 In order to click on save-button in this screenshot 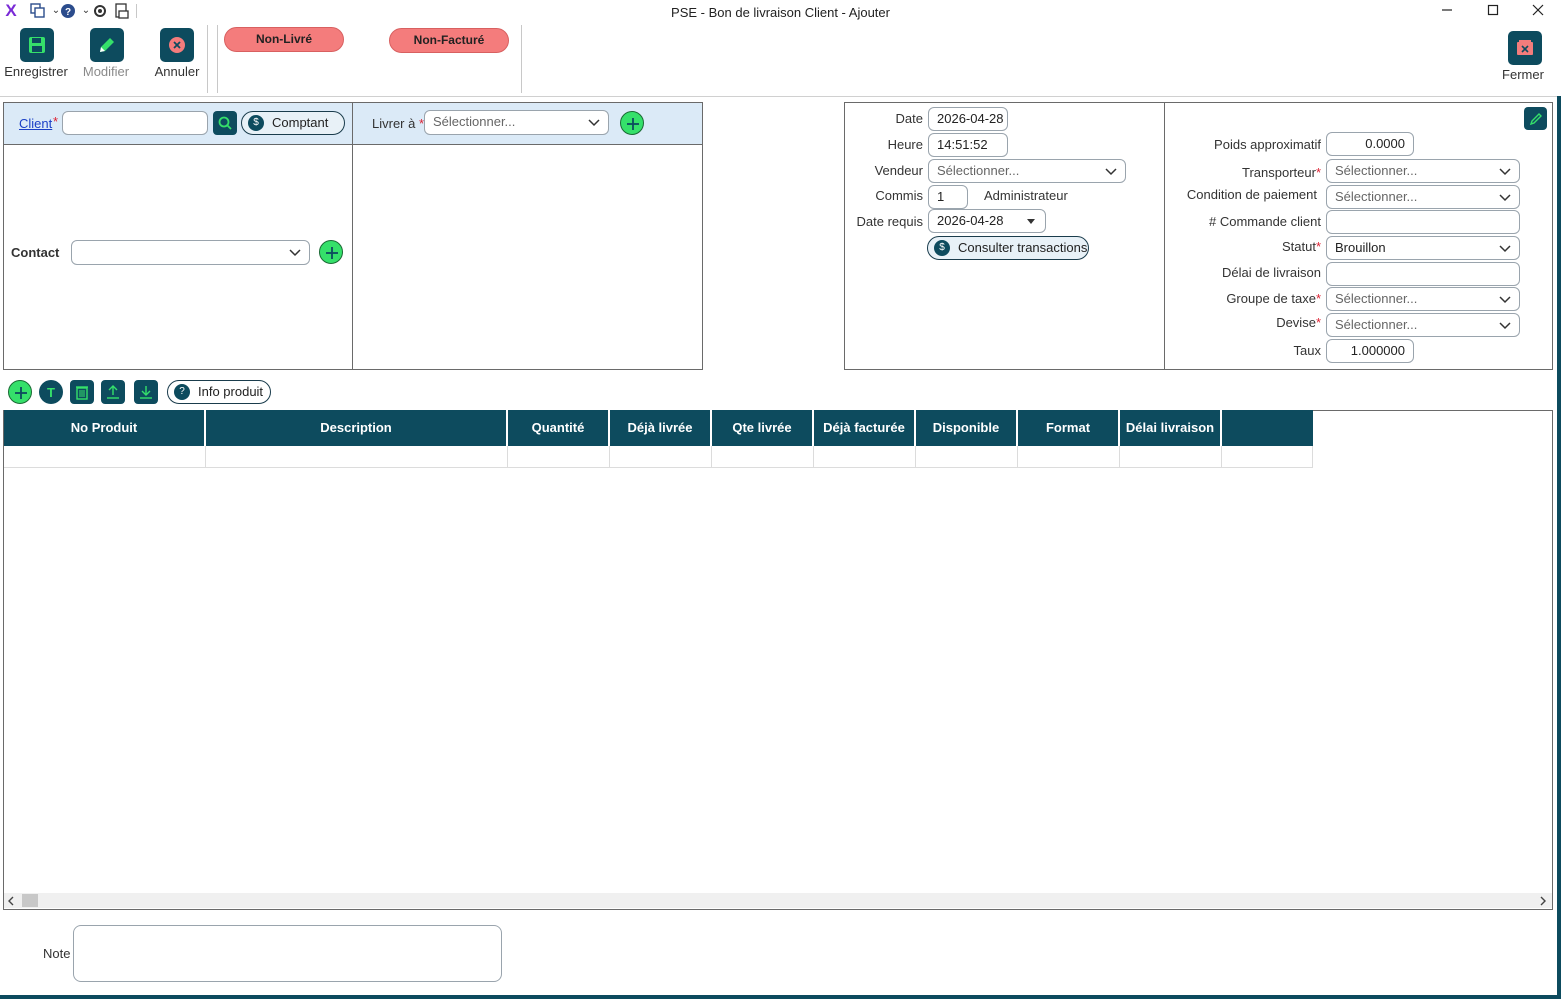, I will do `click(37, 45)`.